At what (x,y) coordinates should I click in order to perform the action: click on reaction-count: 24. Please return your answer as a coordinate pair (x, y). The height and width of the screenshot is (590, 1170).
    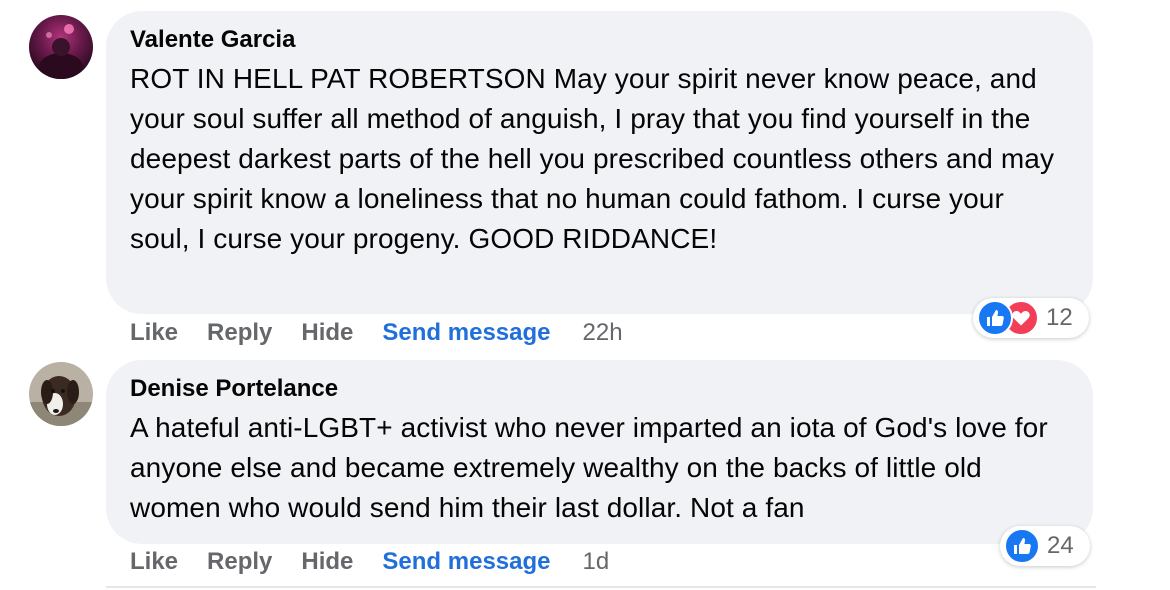
    Looking at the image, I should click on (1060, 545).